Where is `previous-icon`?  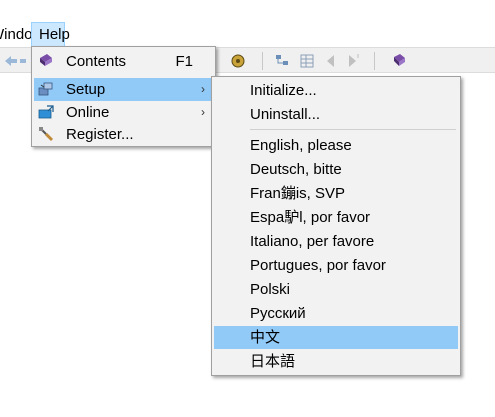
previous-icon is located at coordinates (331, 61).